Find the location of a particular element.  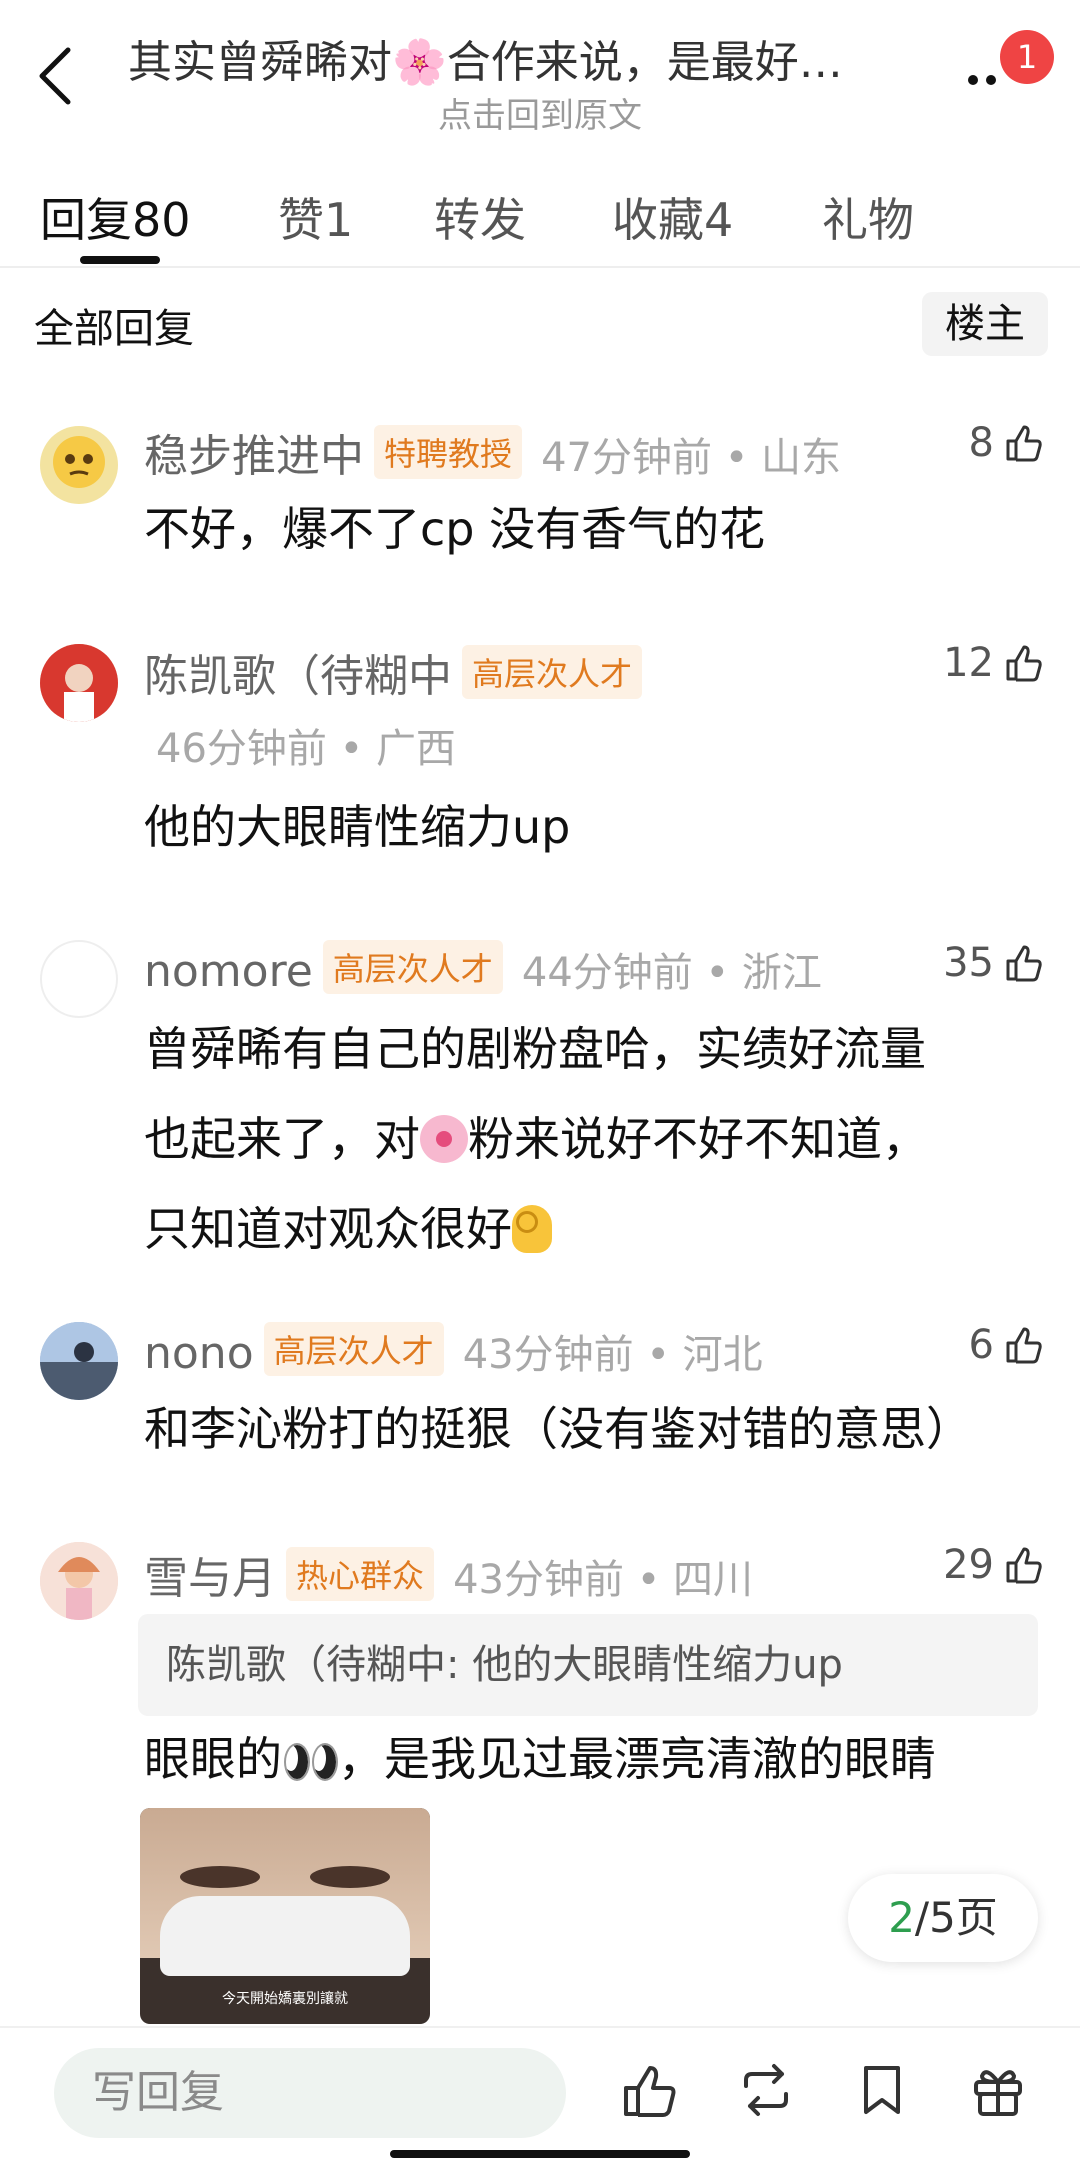

like-count: 6 is located at coordinates (981, 1345).